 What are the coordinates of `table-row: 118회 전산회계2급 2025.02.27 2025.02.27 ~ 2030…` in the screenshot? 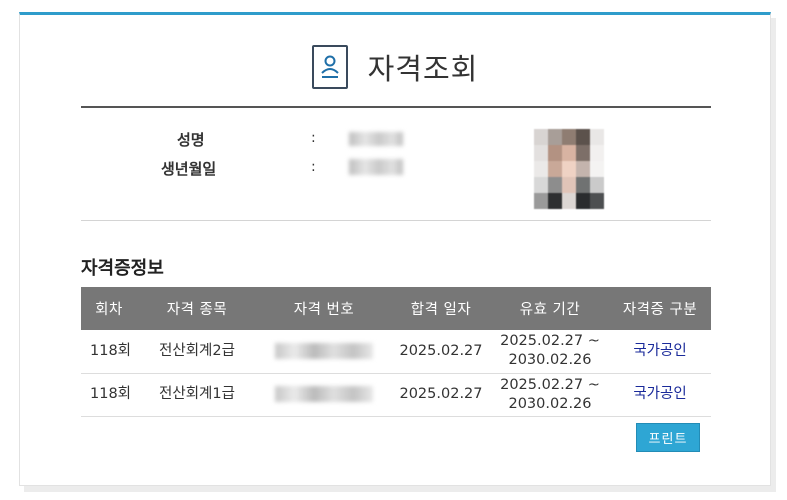 It's located at (396, 352).